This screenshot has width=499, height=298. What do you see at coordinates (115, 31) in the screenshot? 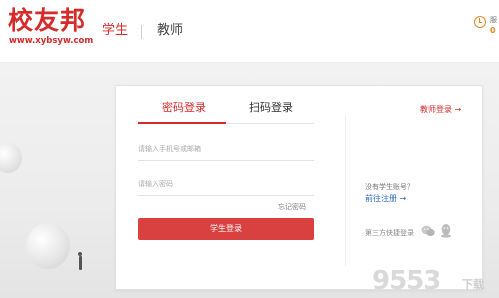
I see `nav-tab-student: 学生` at bounding box center [115, 31].